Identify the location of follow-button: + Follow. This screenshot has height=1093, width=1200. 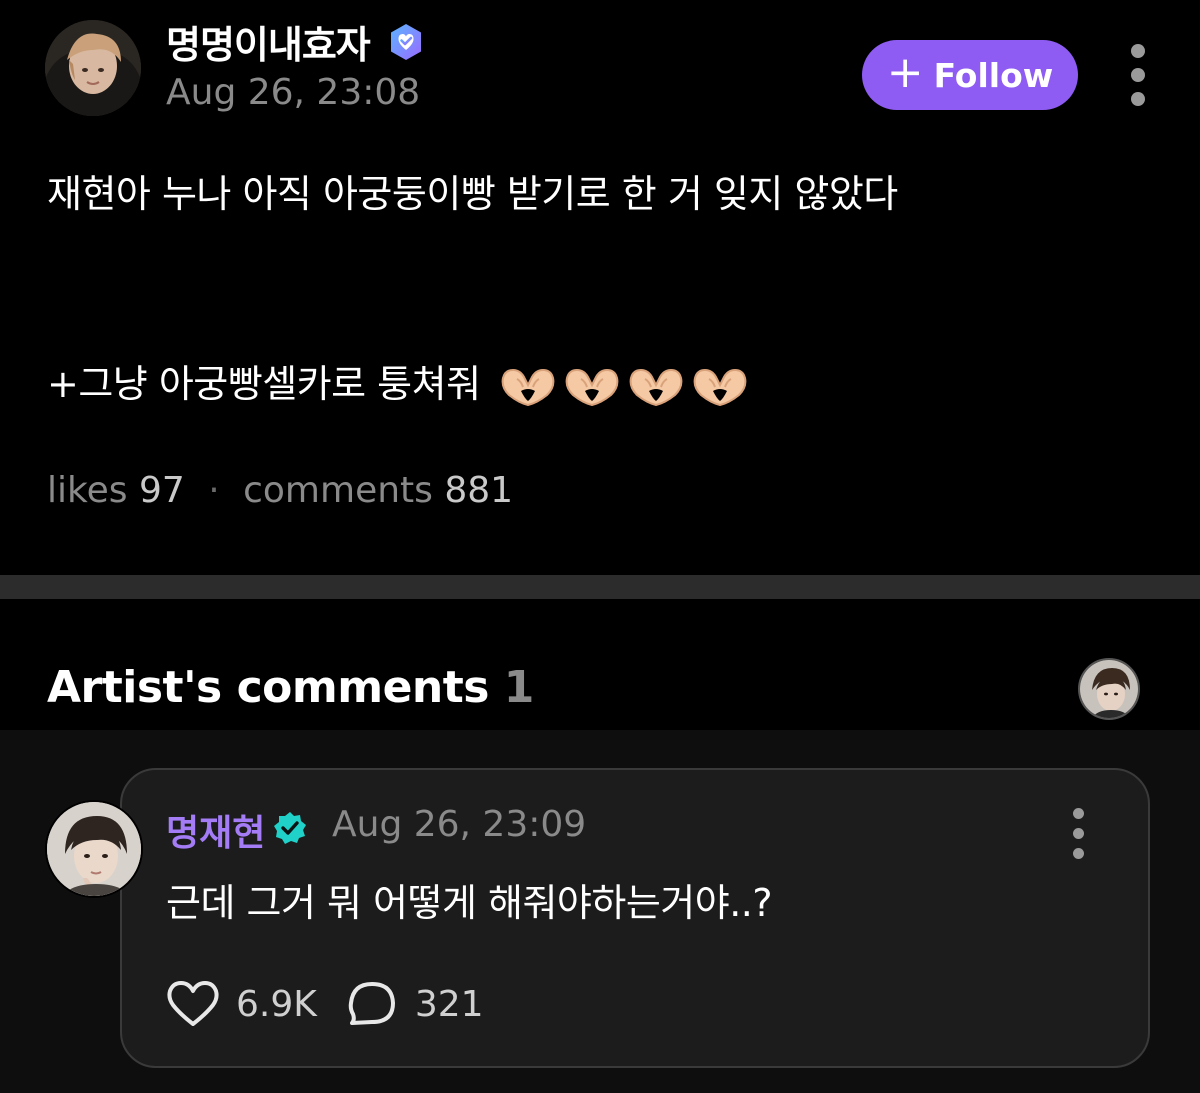
(970, 75).